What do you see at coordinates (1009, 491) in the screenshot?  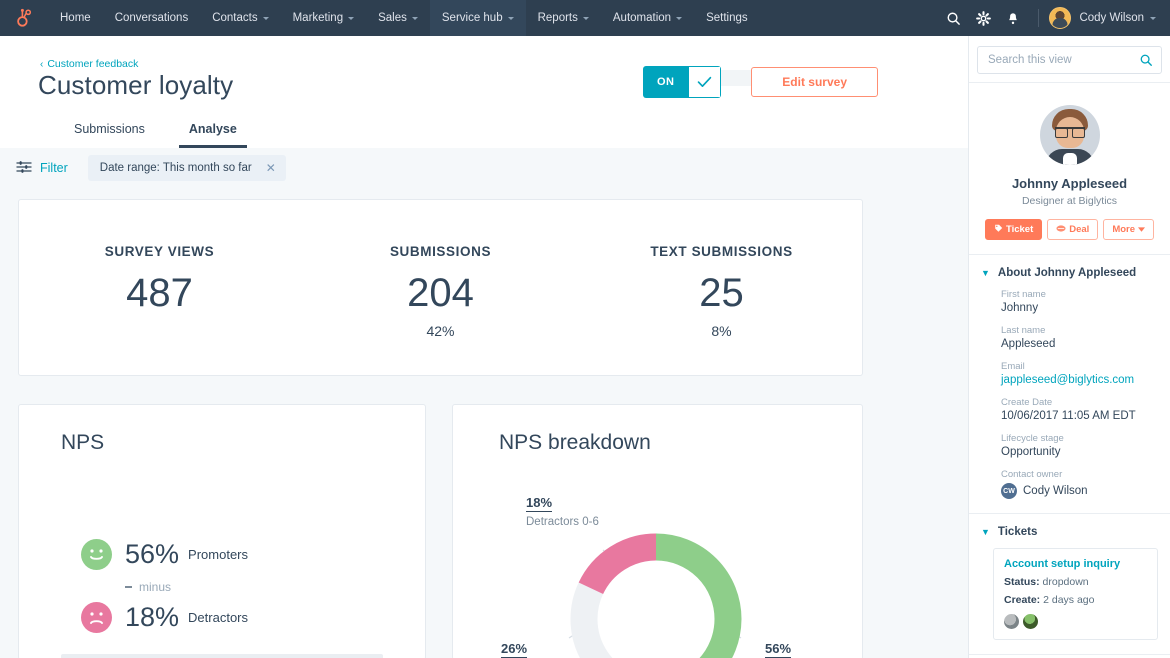 I see `avatar: CW` at bounding box center [1009, 491].